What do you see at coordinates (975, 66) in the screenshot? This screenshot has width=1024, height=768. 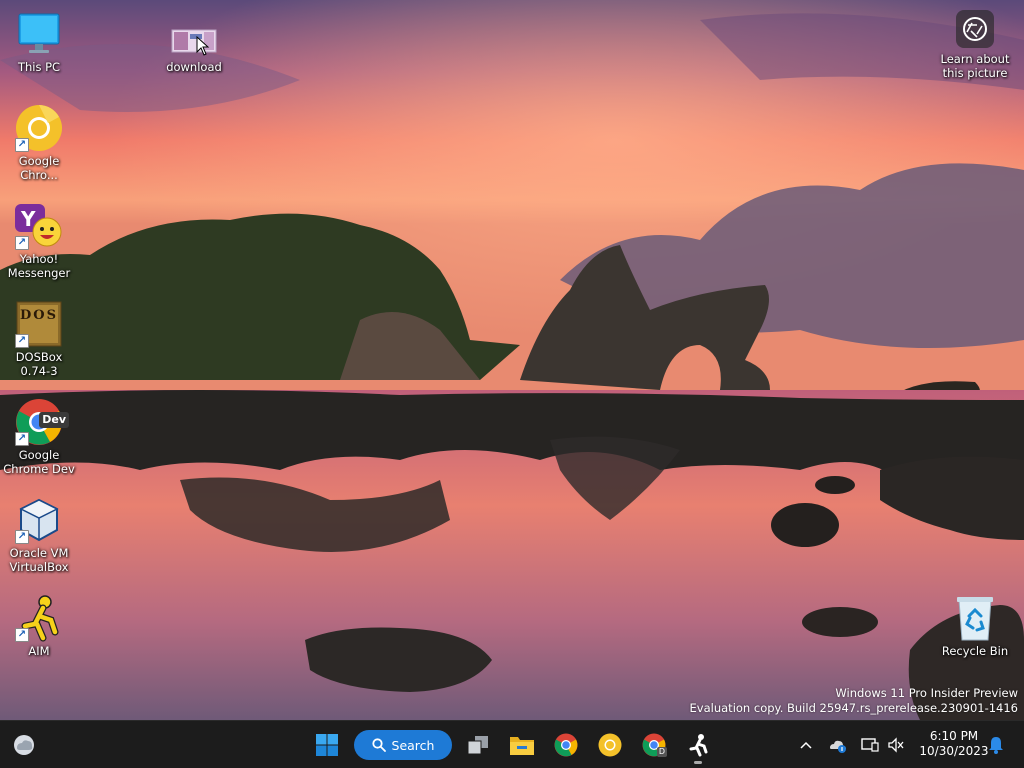 I see `learn-about-picture-label: Learn about this picture` at bounding box center [975, 66].